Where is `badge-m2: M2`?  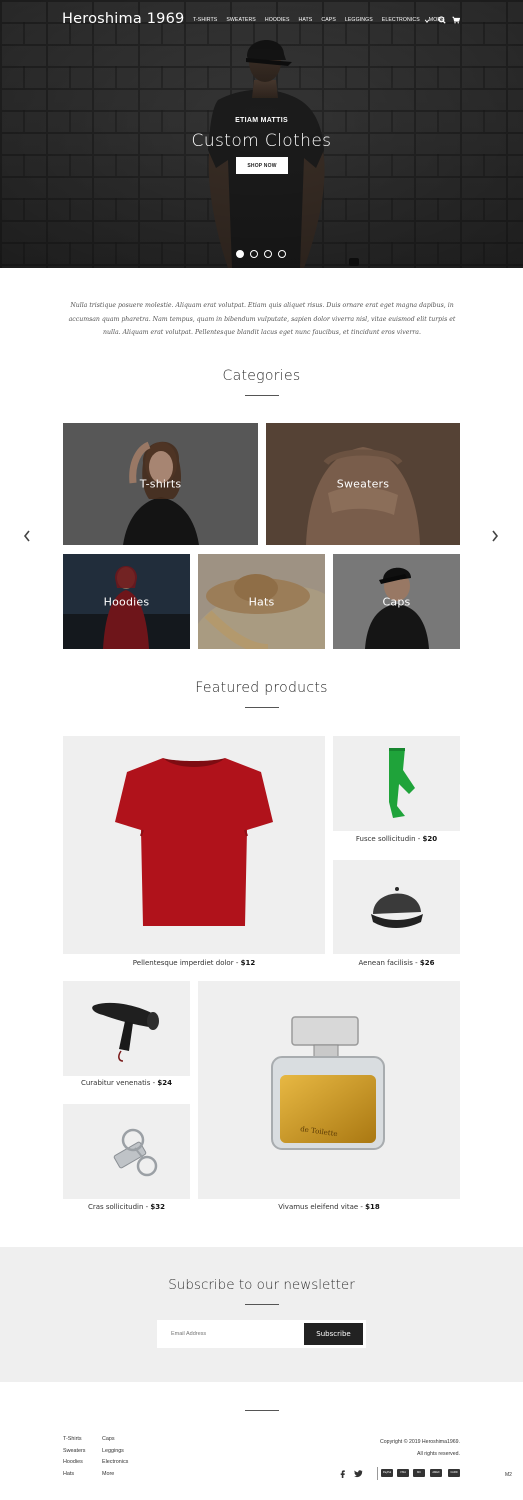 badge-m2: M2 is located at coordinates (508, 1475).